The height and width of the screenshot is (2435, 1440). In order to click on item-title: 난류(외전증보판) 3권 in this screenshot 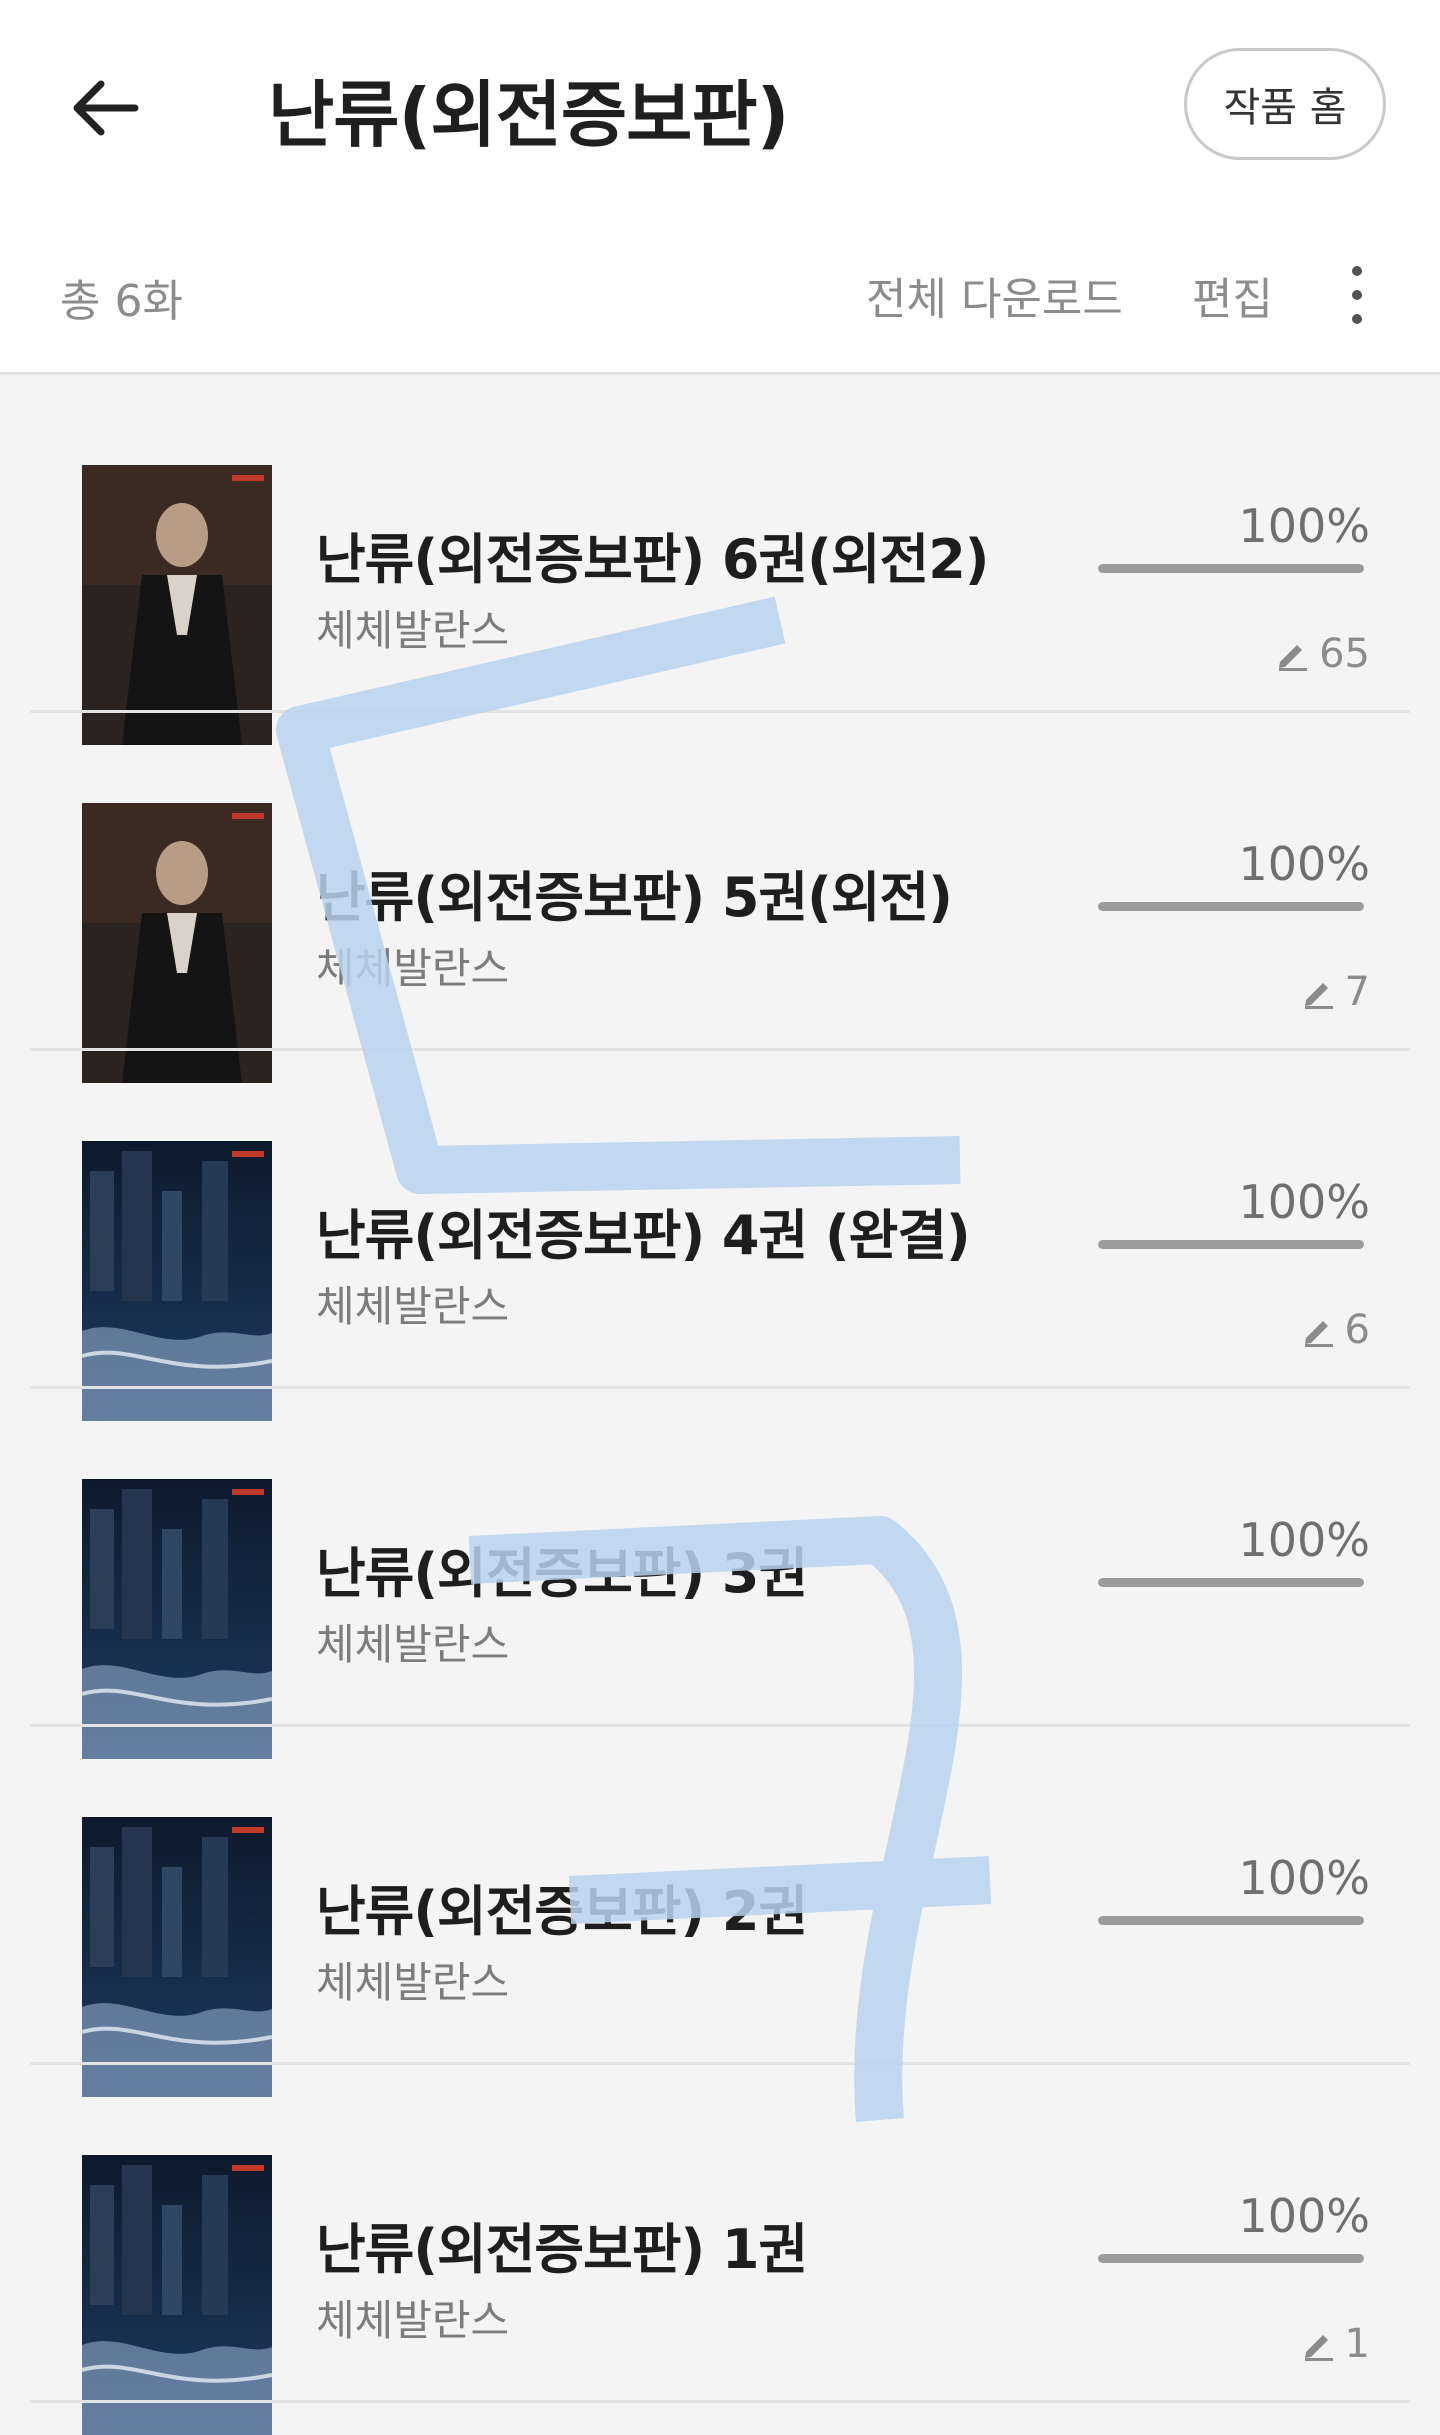, I will do `click(562, 1573)`.